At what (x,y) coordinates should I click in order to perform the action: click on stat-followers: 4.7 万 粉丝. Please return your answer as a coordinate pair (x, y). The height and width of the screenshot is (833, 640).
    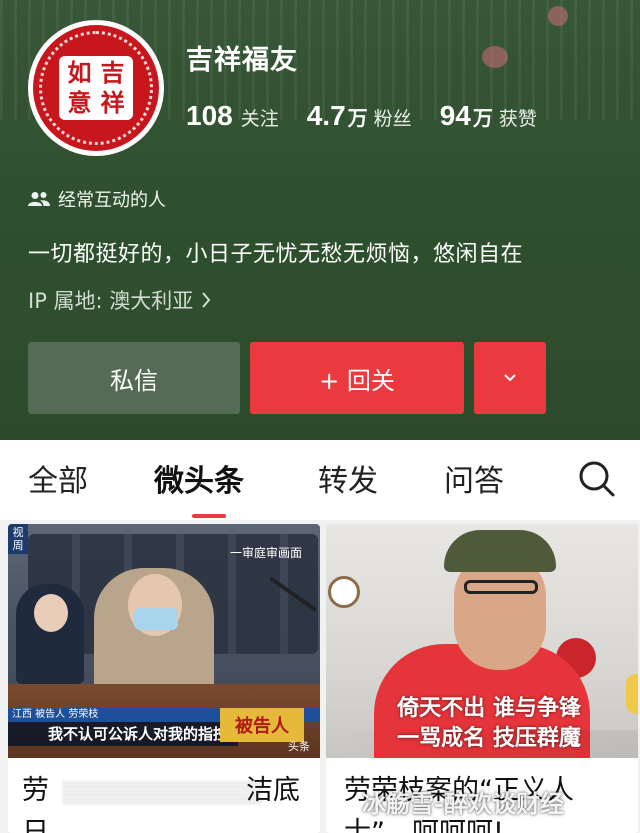
    Looking at the image, I should click on (359, 116).